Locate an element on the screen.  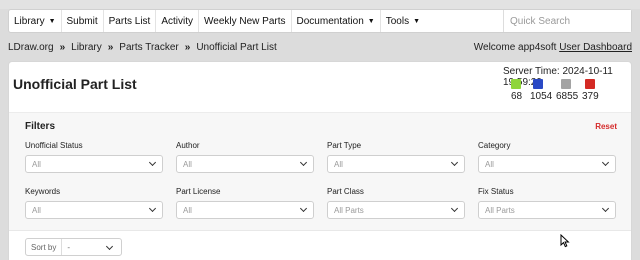
status-count-blue: 1054 is located at coordinates (541, 96).